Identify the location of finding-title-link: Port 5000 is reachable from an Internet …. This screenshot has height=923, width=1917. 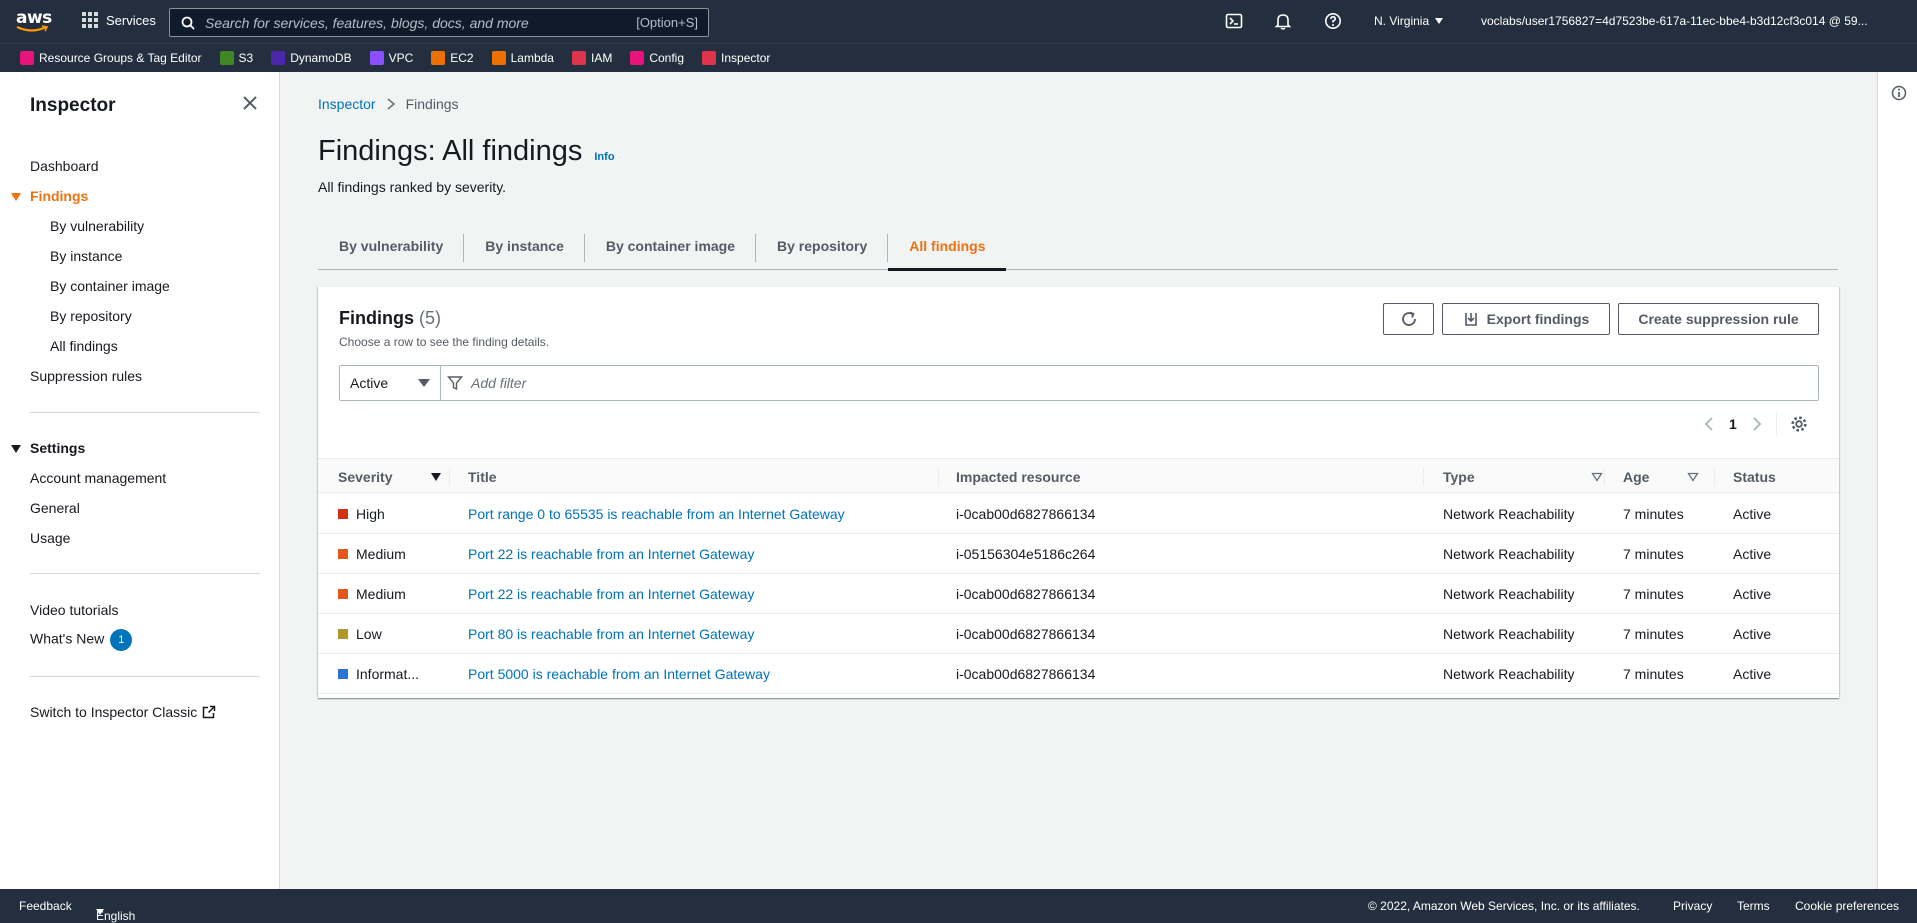
(619, 674).